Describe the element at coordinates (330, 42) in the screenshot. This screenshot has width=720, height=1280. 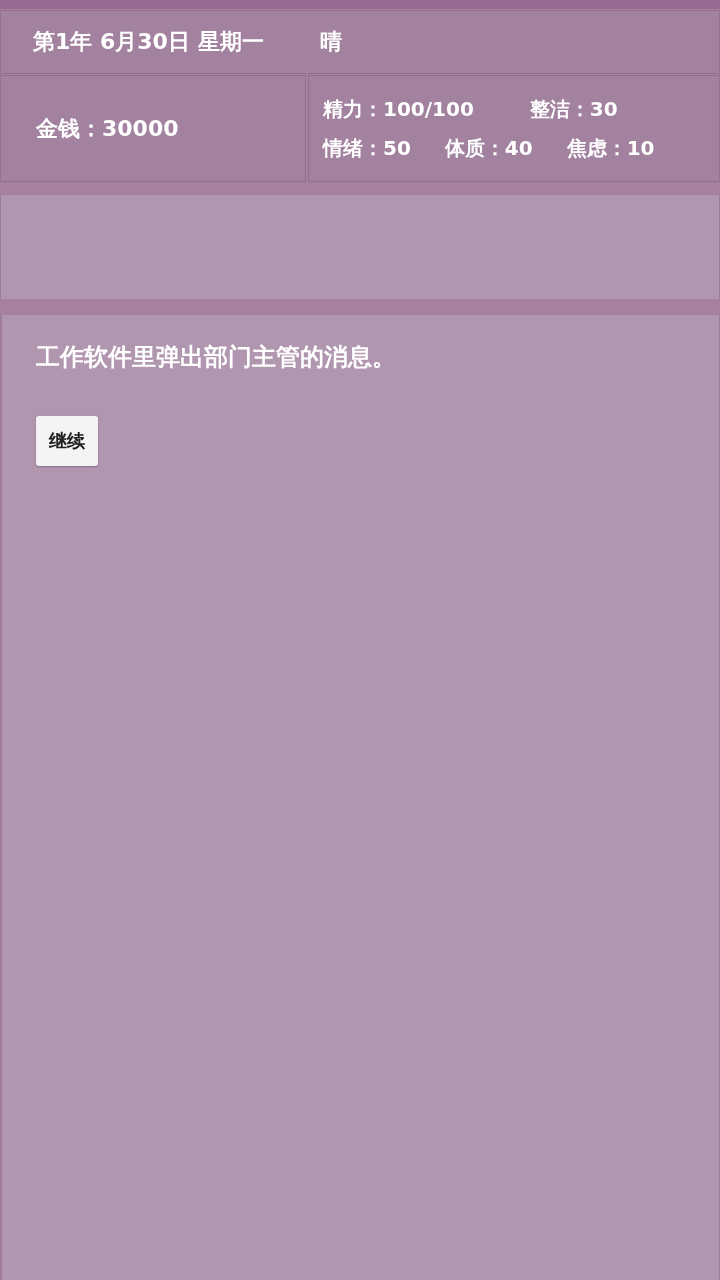
I see `weather-text: 晴` at that location.